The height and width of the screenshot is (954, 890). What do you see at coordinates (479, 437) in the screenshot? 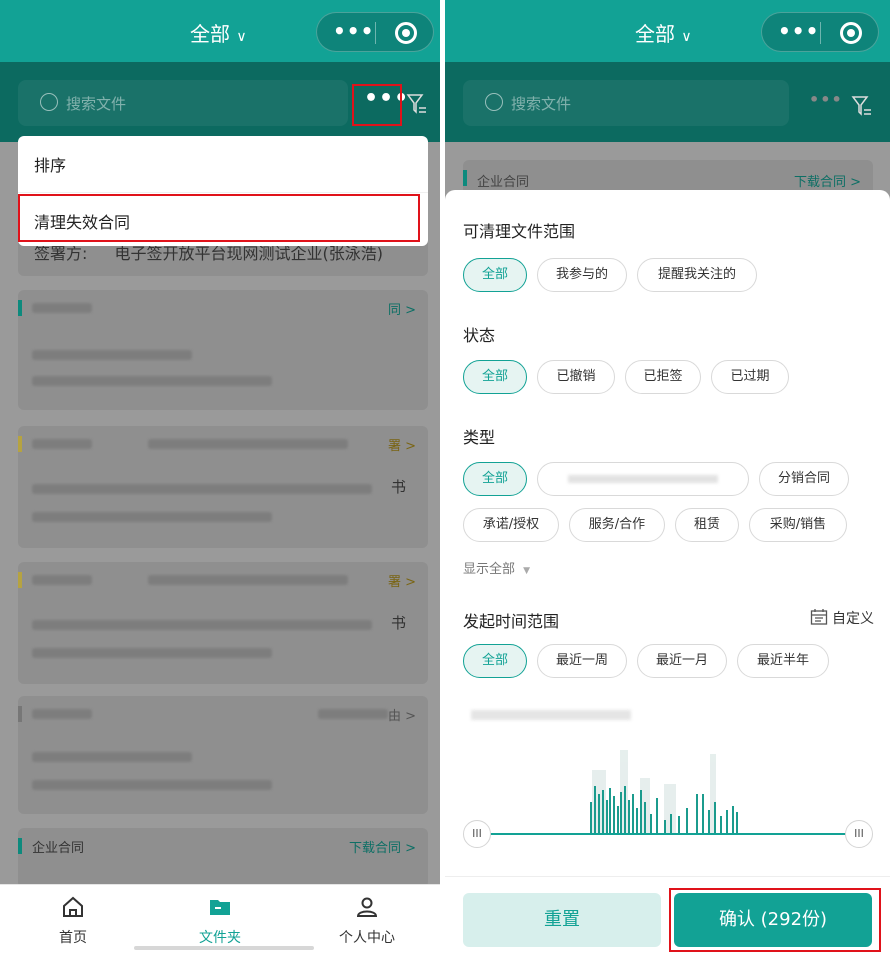
I see `type-section-title: 类型` at bounding box center [479, 437].